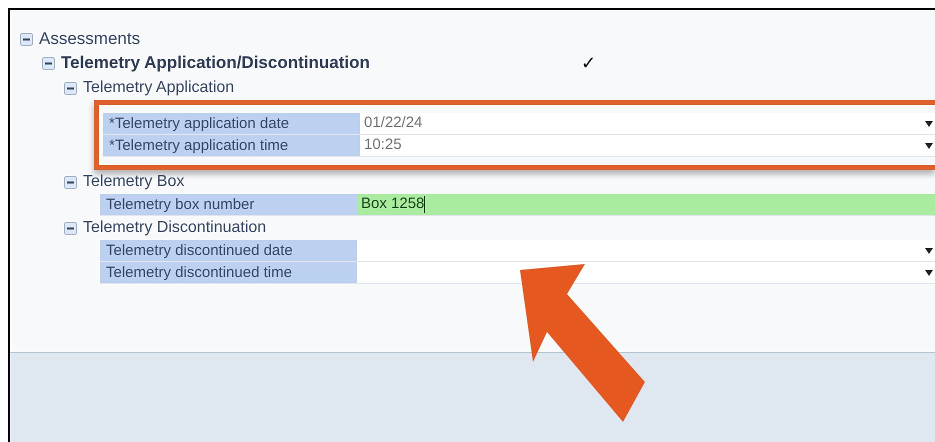 The width and height of the screenshot is (935, 442). What do you see at coordinates (425, 204) in the screenshot?
I see `text-cursor` at bounding box center [425, 204].